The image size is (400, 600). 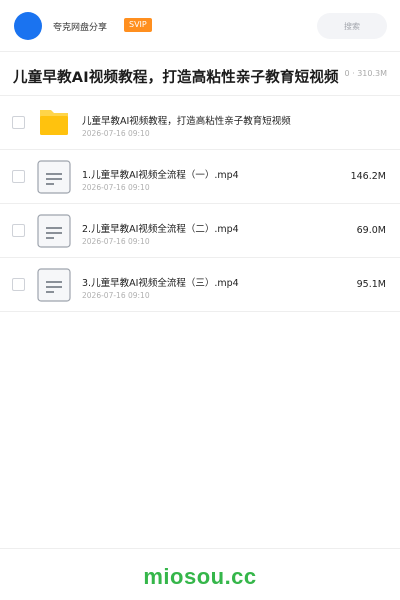 I want to click on file-size: 69.0M, so click(x=371, y=230).